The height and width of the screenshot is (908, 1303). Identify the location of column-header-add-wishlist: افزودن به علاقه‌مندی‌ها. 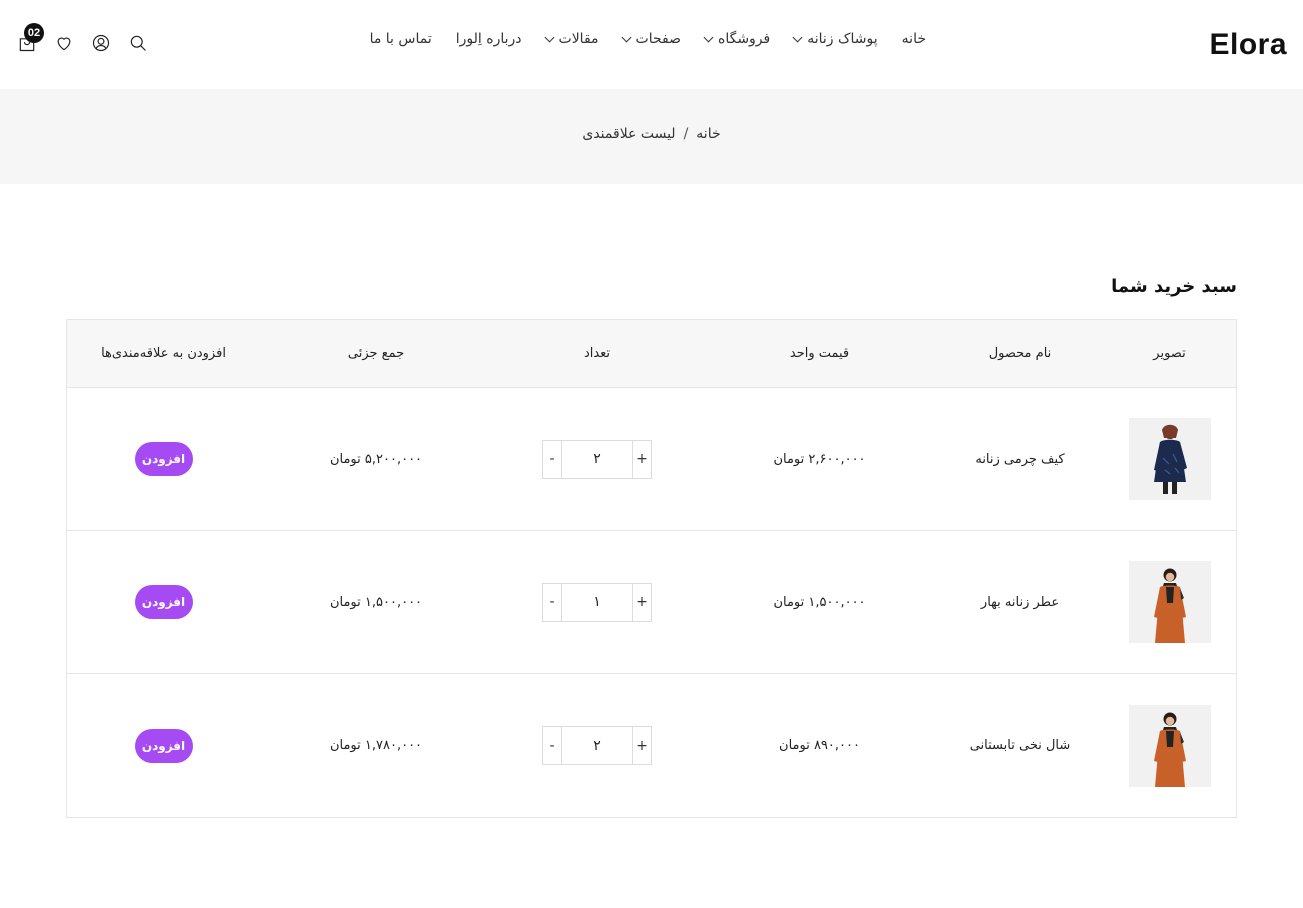
(163, 353).